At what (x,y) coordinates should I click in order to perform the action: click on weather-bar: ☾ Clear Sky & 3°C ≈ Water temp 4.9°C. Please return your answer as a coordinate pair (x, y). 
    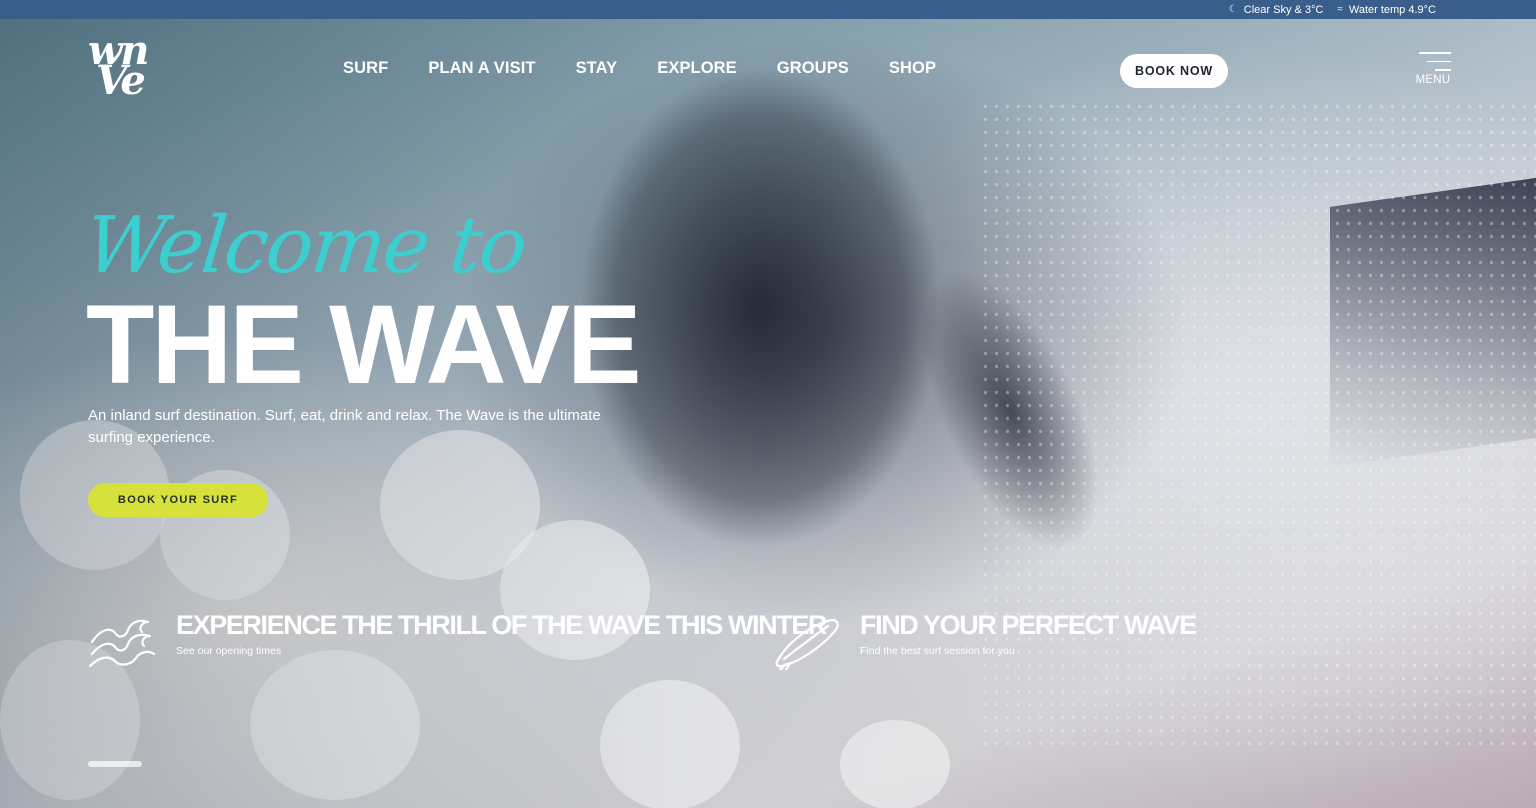
    Looking at the image, I should click on (768, 9).